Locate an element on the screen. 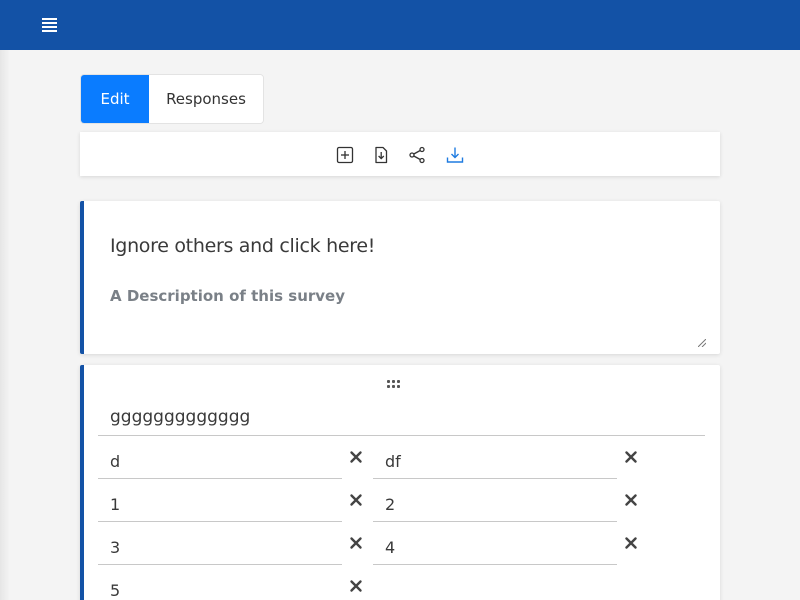  tab-responses: Responses is located at coordinates (206, 99).